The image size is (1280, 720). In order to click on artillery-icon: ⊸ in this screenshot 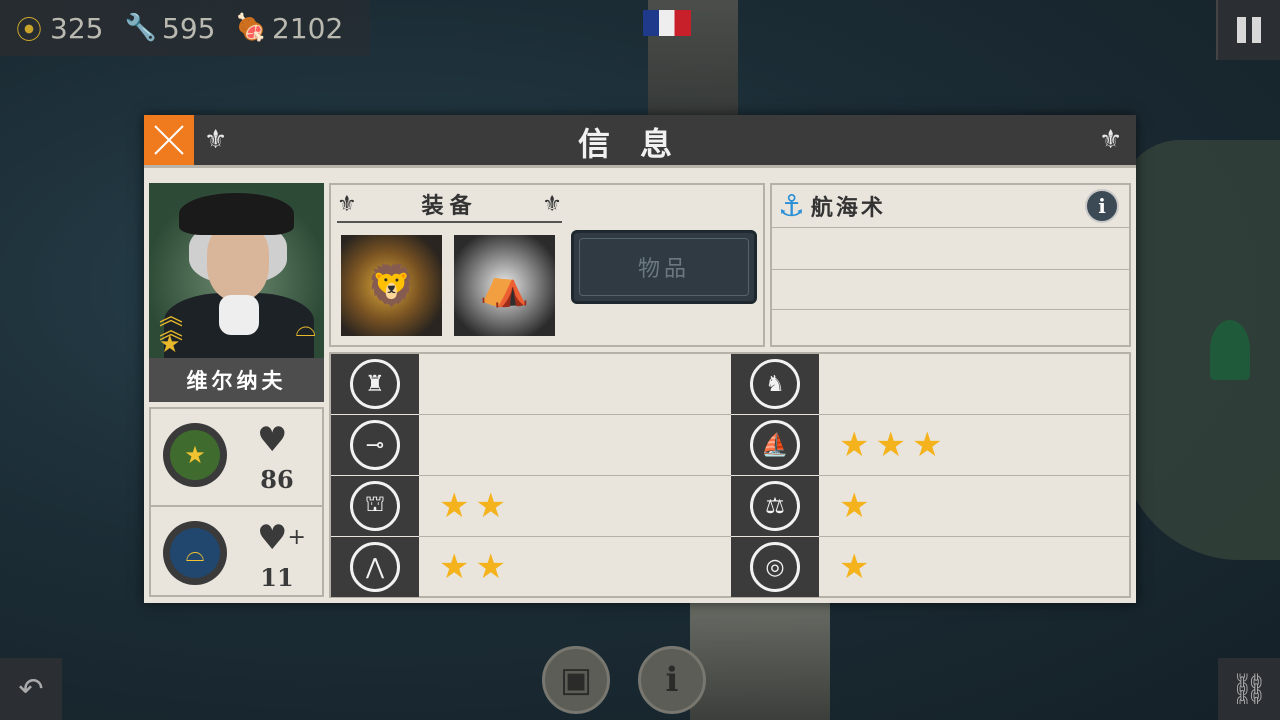, I will do `click(375, 445)`.